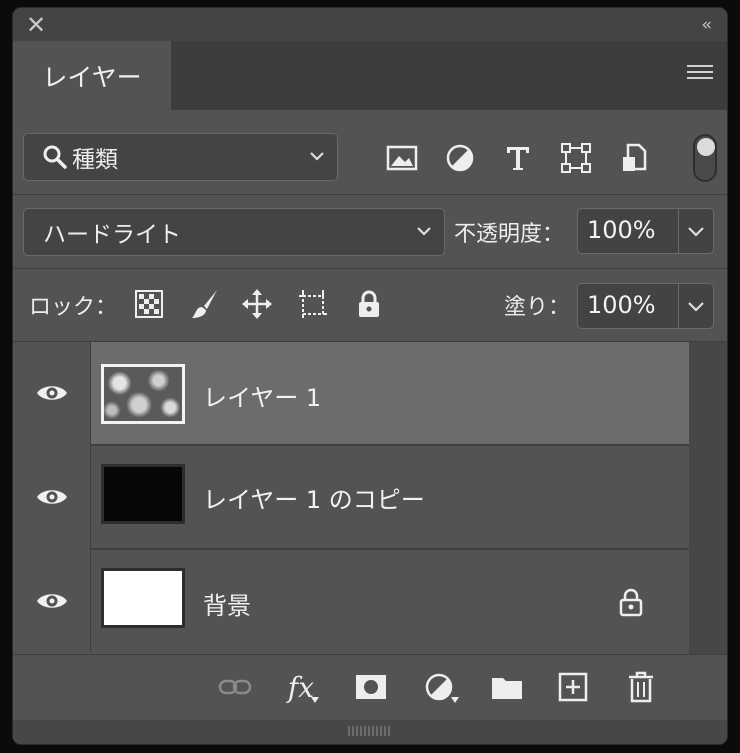  What do you see at coordinates (370, 24) in the screenshot?
I see `panel-titlebar: ✕ ‹‹` at bounding box center [370, 24].